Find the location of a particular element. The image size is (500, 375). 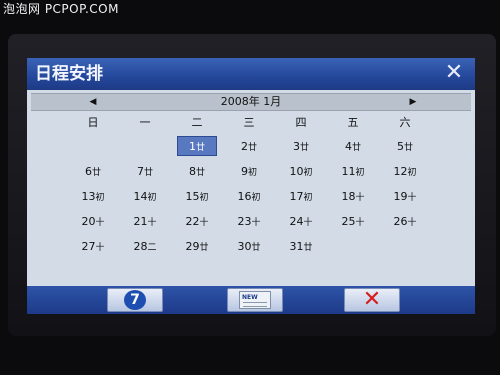

today-button: 7 is located at coordinates (135, 300).